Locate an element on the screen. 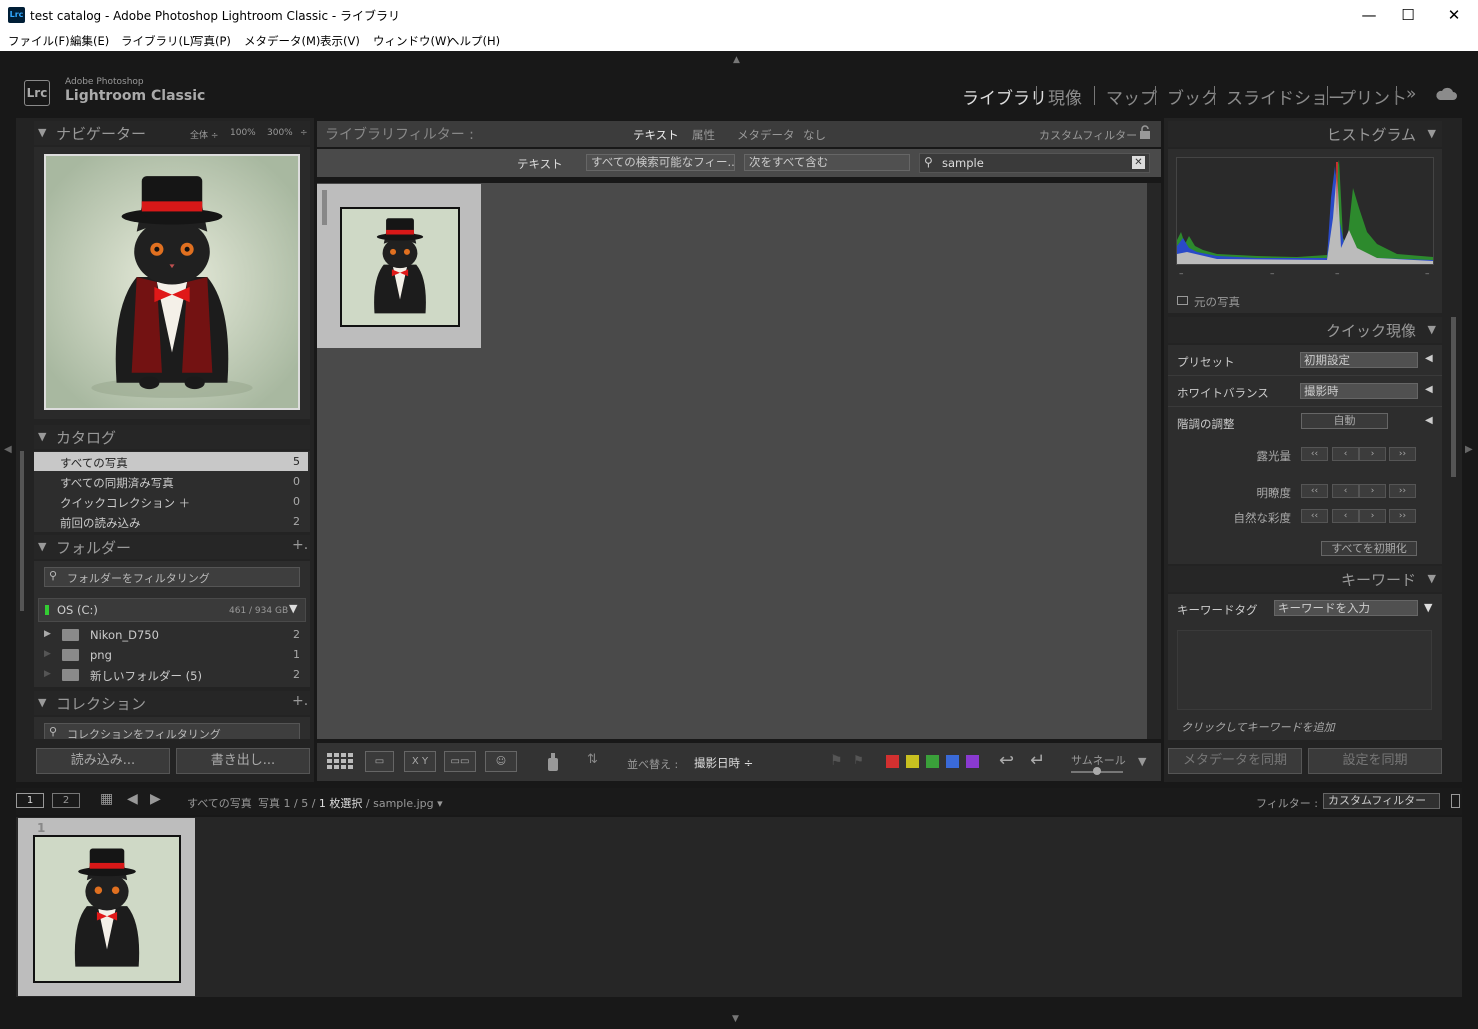  filter-tab-metadata: メタデータ is located at coordinates (766, 135).